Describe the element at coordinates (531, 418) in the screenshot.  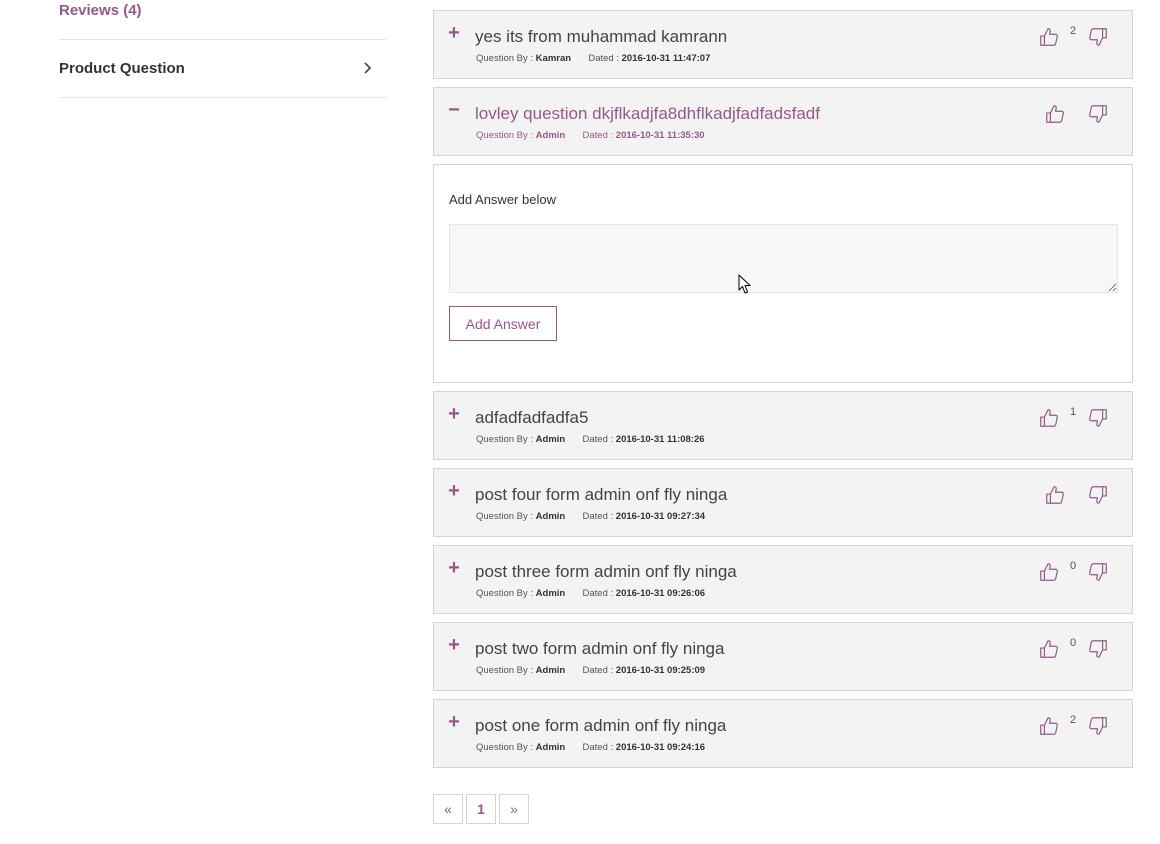
I see `question-title: adfadfadfadfa5` at that location.